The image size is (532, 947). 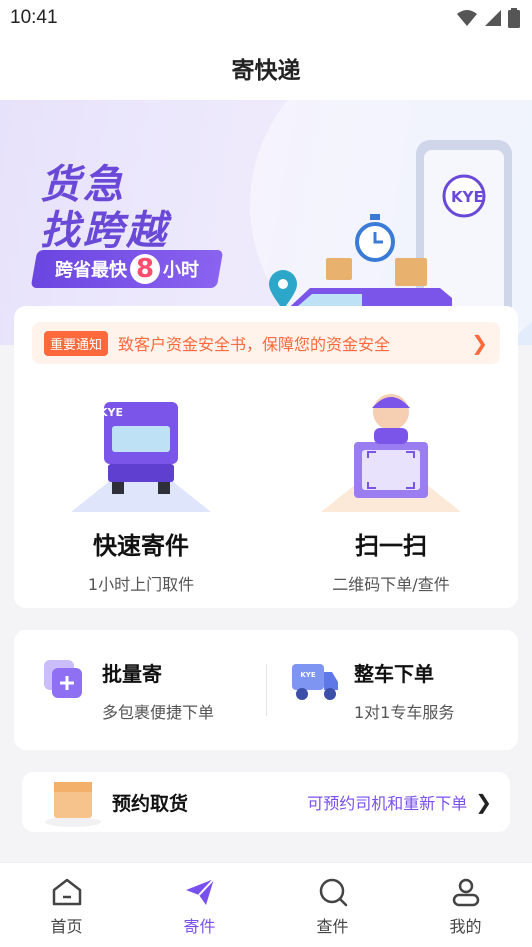 What do you see at coordinates (200, 891) in the screenshot?
I see `send-icon` at bounding box center [200, 891].